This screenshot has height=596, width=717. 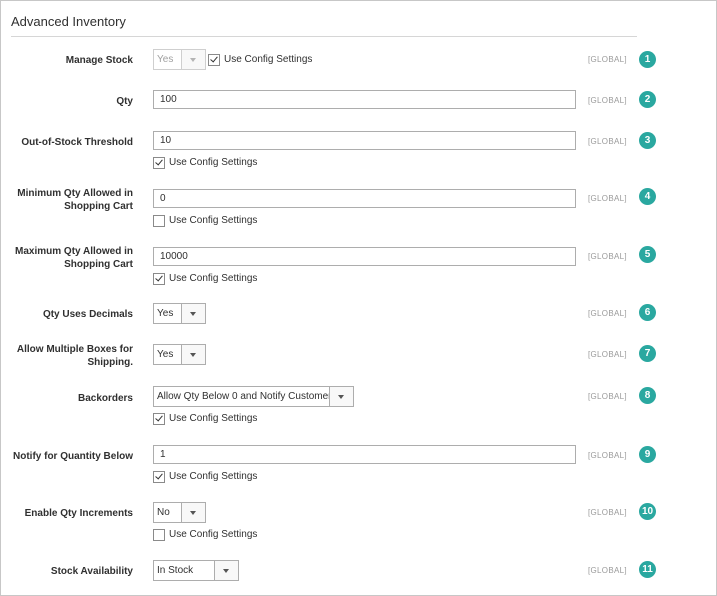 I want to click on section-divider, so click(x=324, y=36).